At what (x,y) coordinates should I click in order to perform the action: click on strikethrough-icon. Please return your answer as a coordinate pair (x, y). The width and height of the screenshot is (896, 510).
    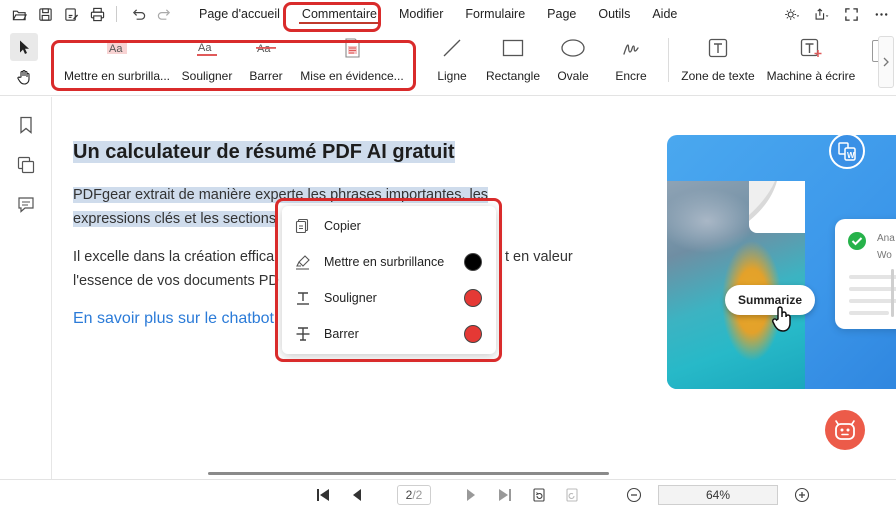
    Looking at the image, I should click on (303, 334).